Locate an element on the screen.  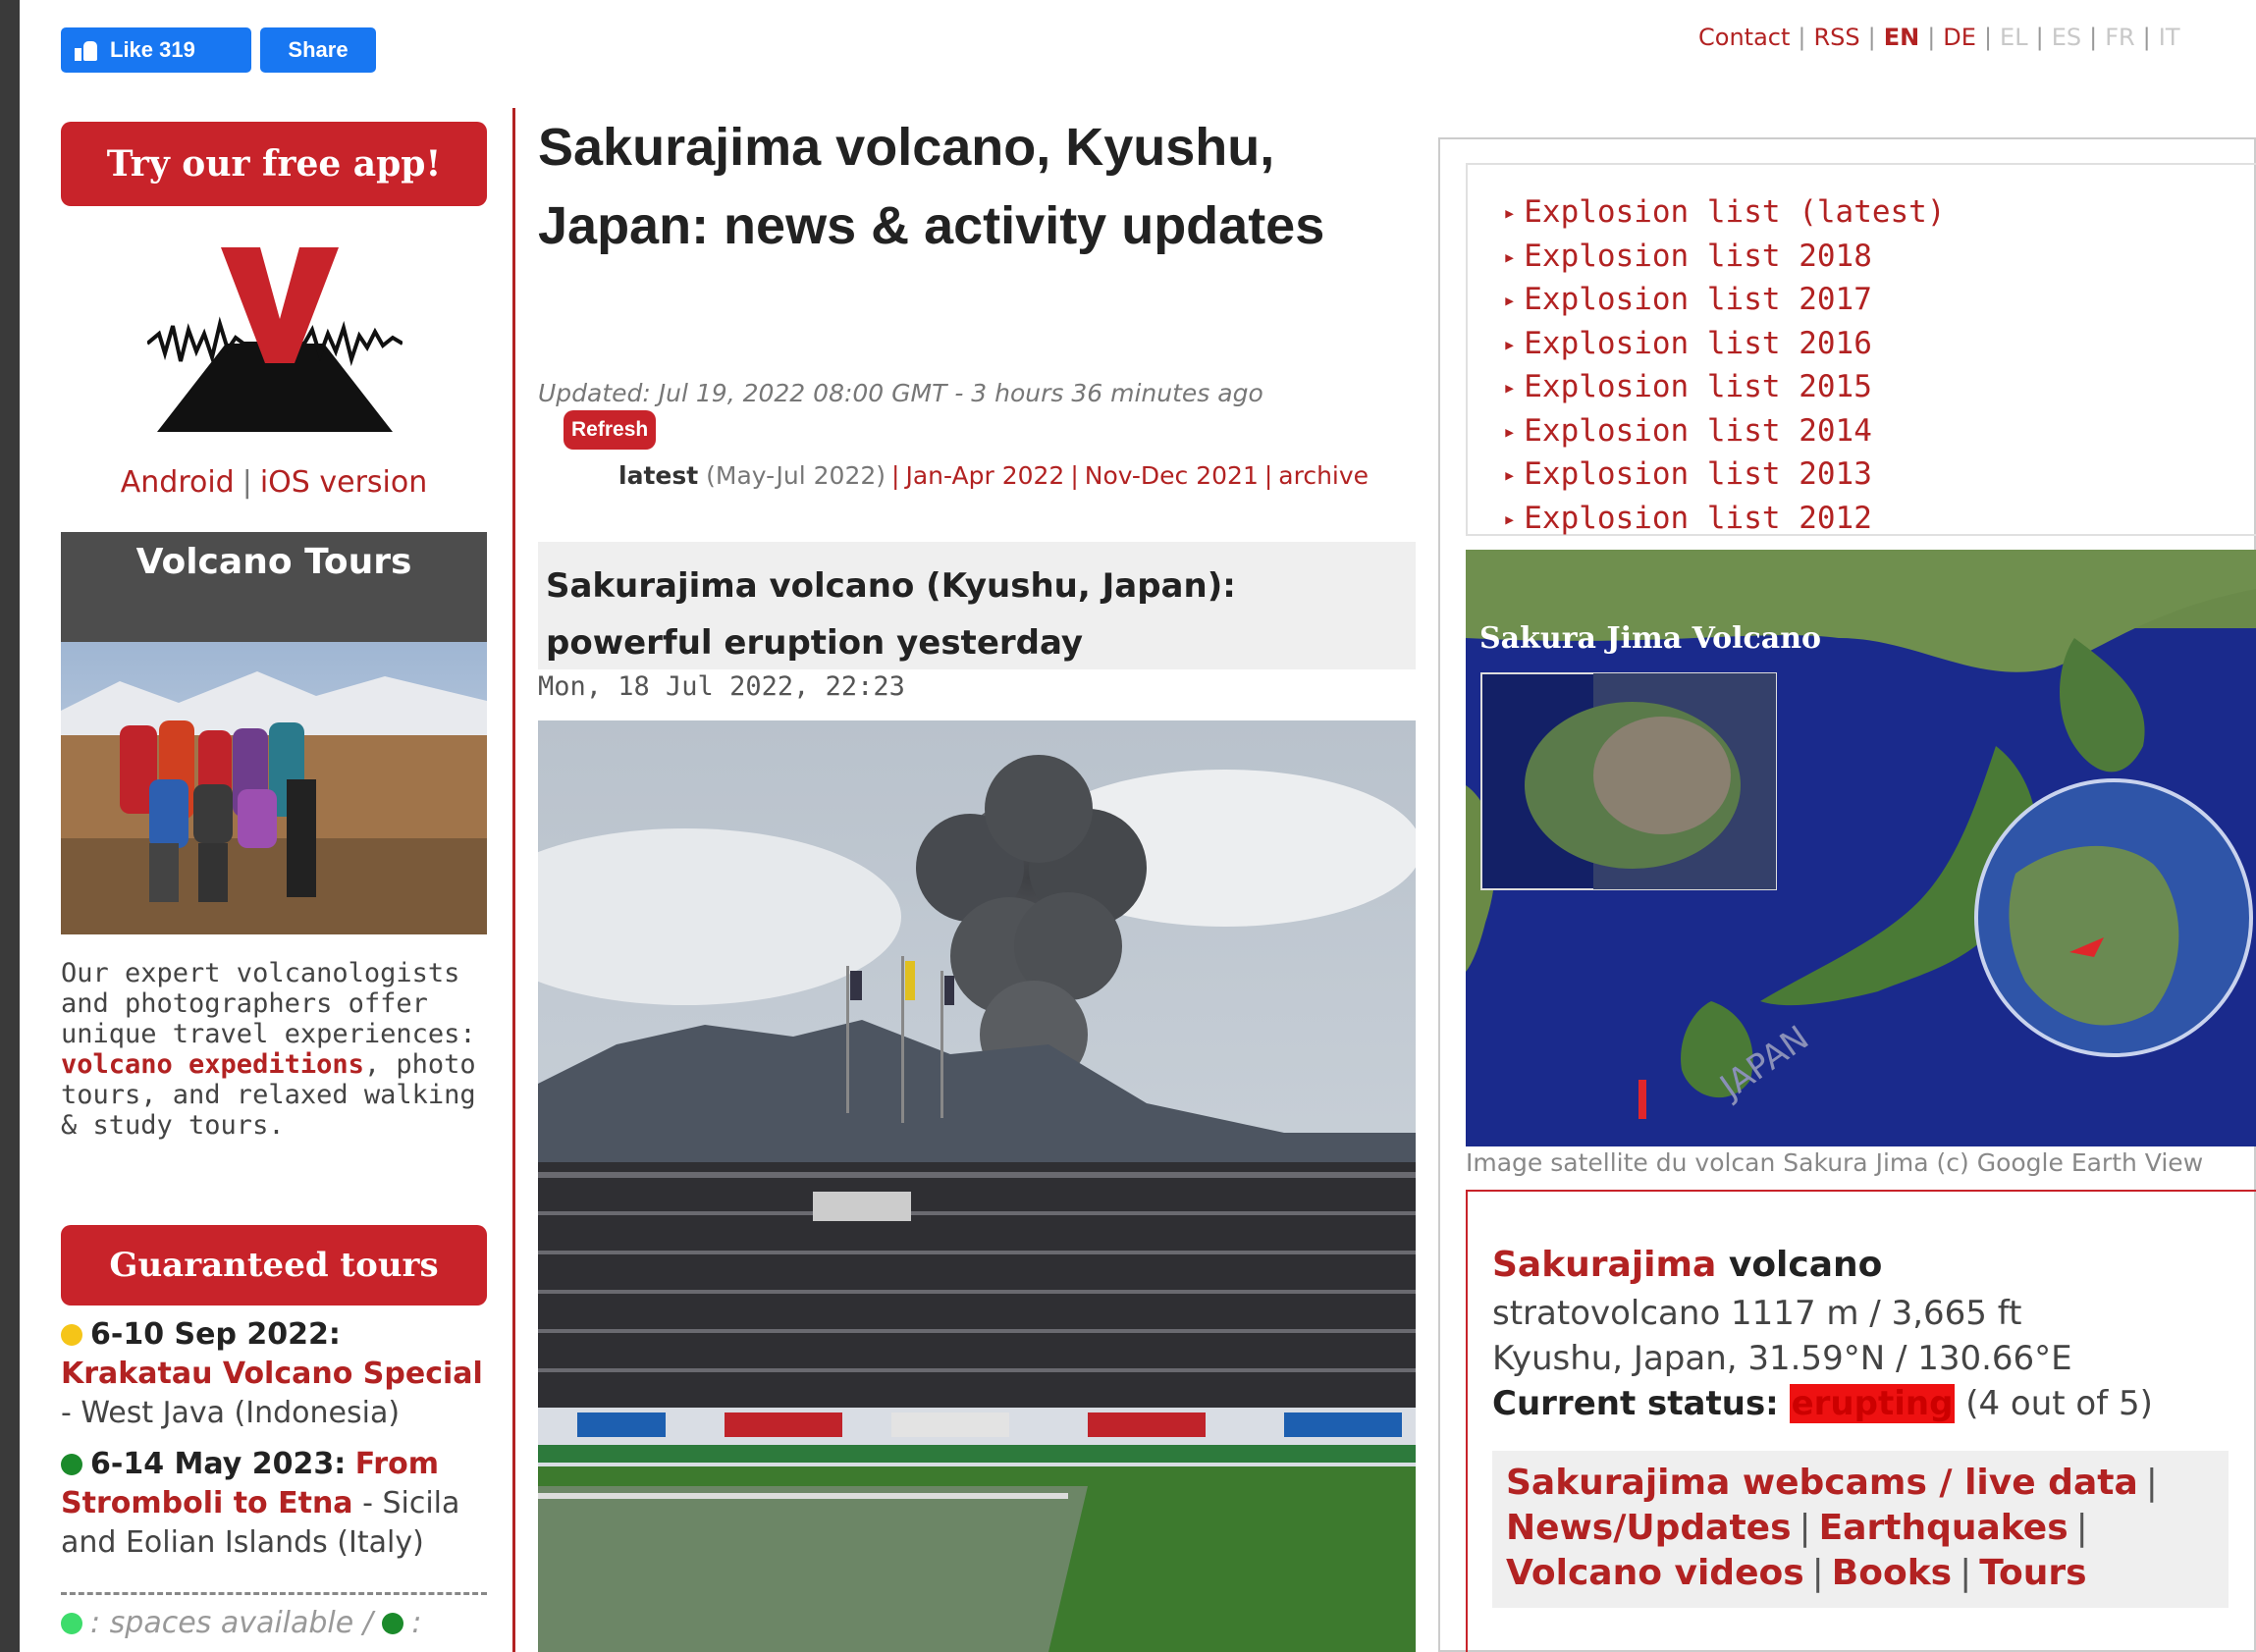
explosion-list-link: Explosion list 2014 is located at coordinates (1879, 433).